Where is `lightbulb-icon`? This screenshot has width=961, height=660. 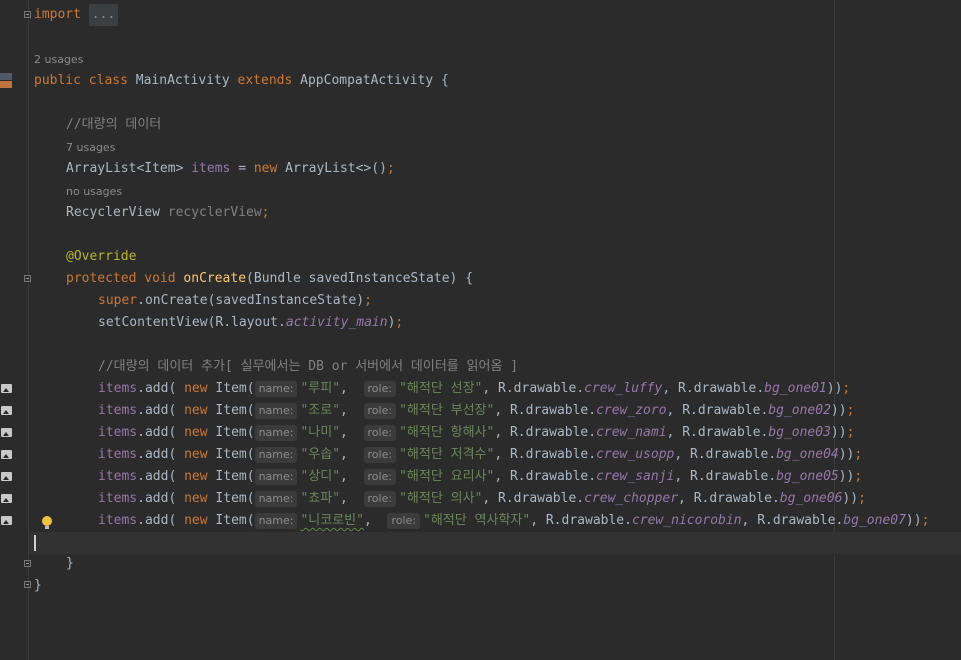
lightbulb-icon is located at coordinates (47, 522).